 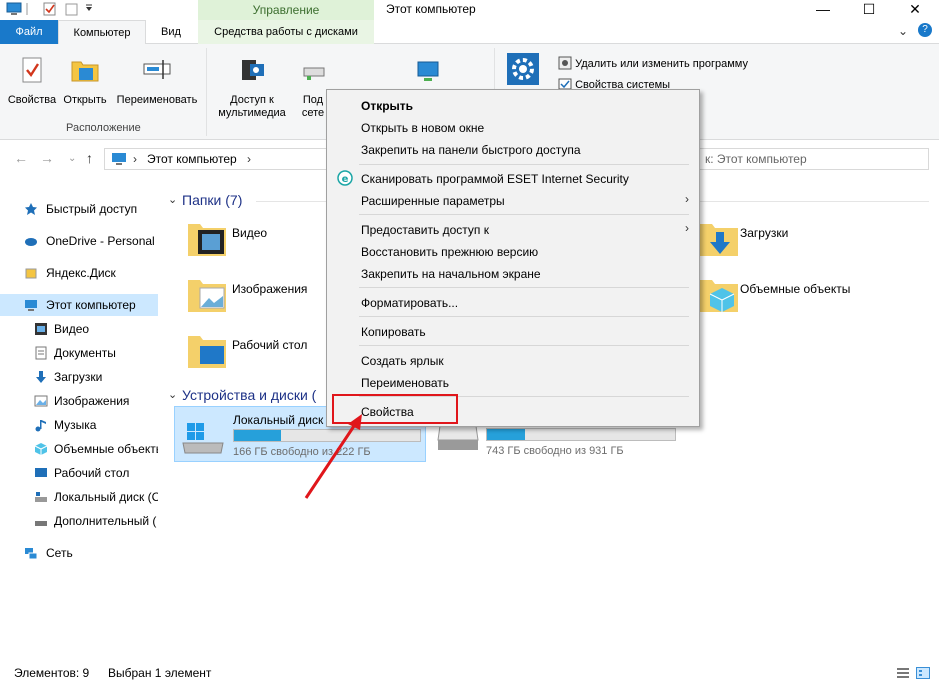 I want to click on sidebar-item-pictures: Изображения, so click(x=79, y=401).